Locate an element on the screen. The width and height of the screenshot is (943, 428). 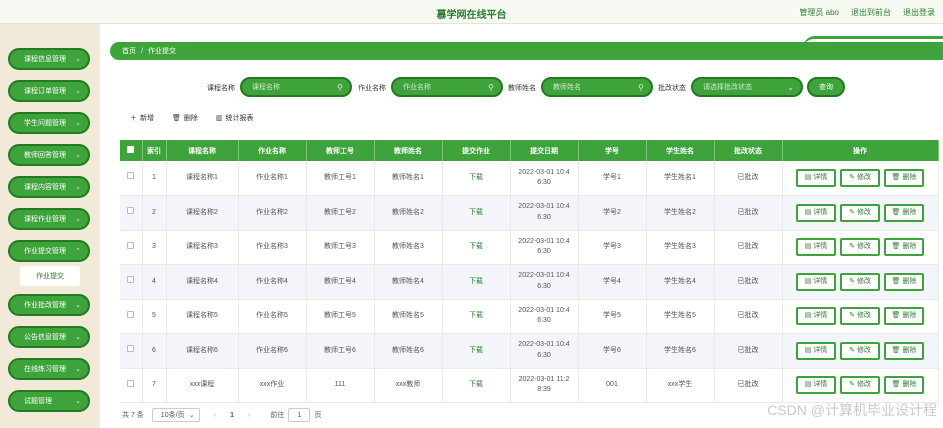
cell-grading-status: 已批改 is located at coordinates (748, 282).